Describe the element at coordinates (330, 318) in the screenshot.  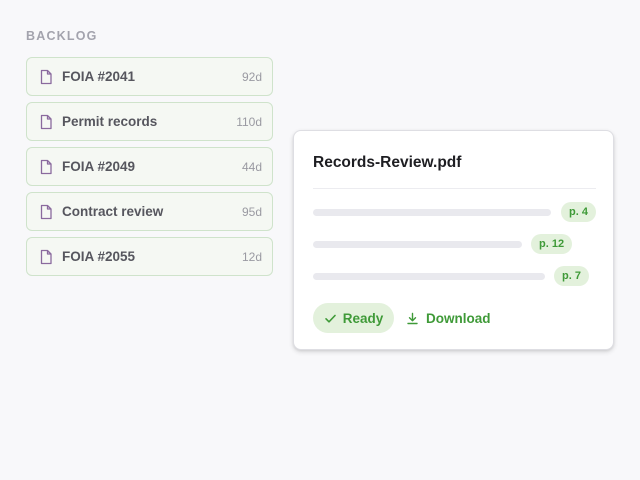
I see `check-icon` at that location.